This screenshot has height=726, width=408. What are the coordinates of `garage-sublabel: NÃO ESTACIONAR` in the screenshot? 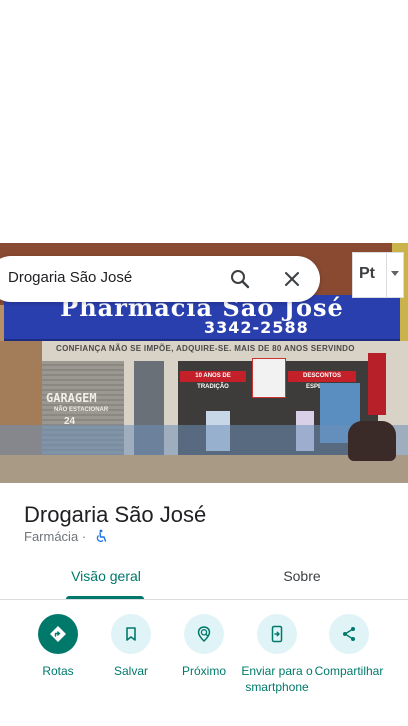 It's located at (81, 410).